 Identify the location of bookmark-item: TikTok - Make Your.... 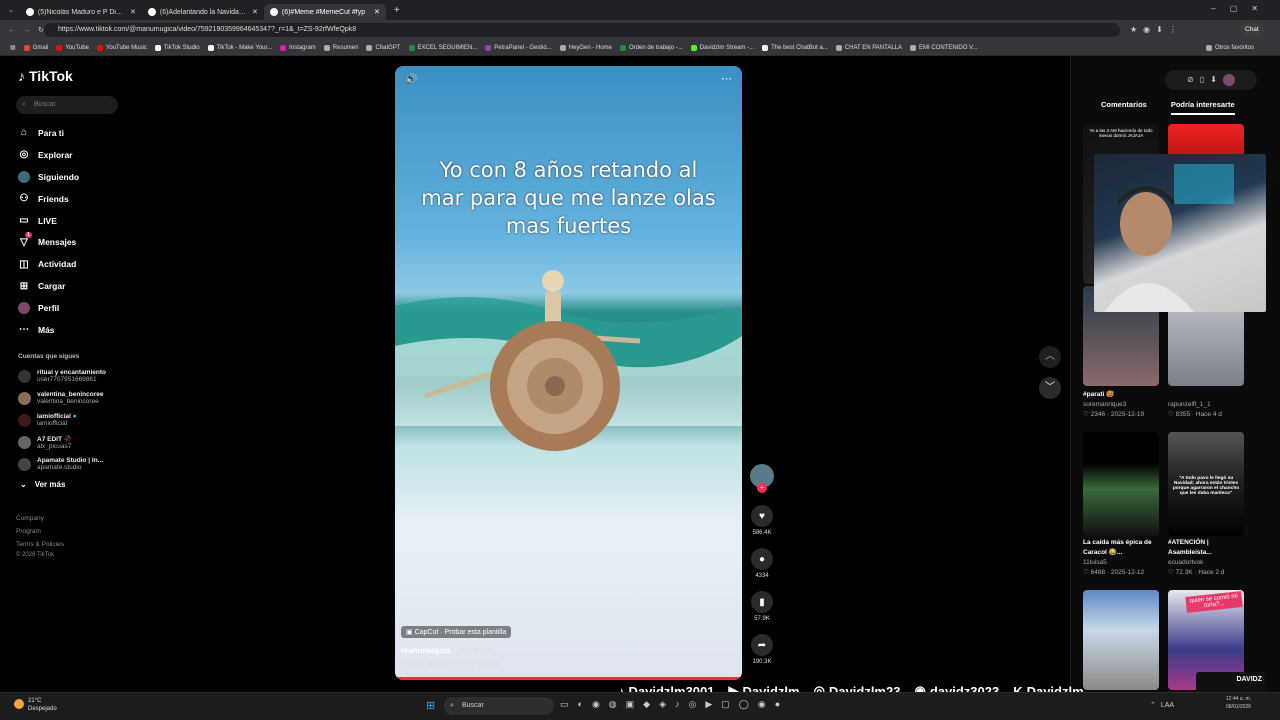
(239, 47).